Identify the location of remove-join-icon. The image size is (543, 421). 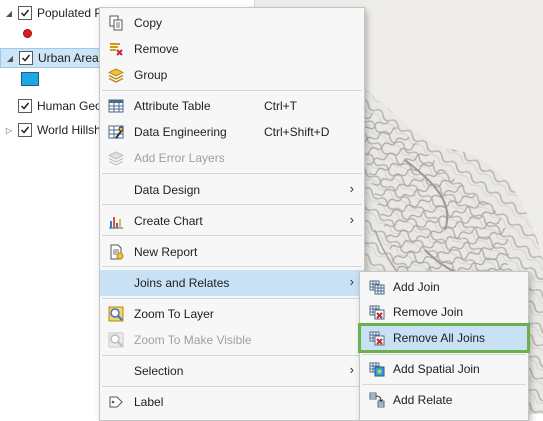
(377, 312).